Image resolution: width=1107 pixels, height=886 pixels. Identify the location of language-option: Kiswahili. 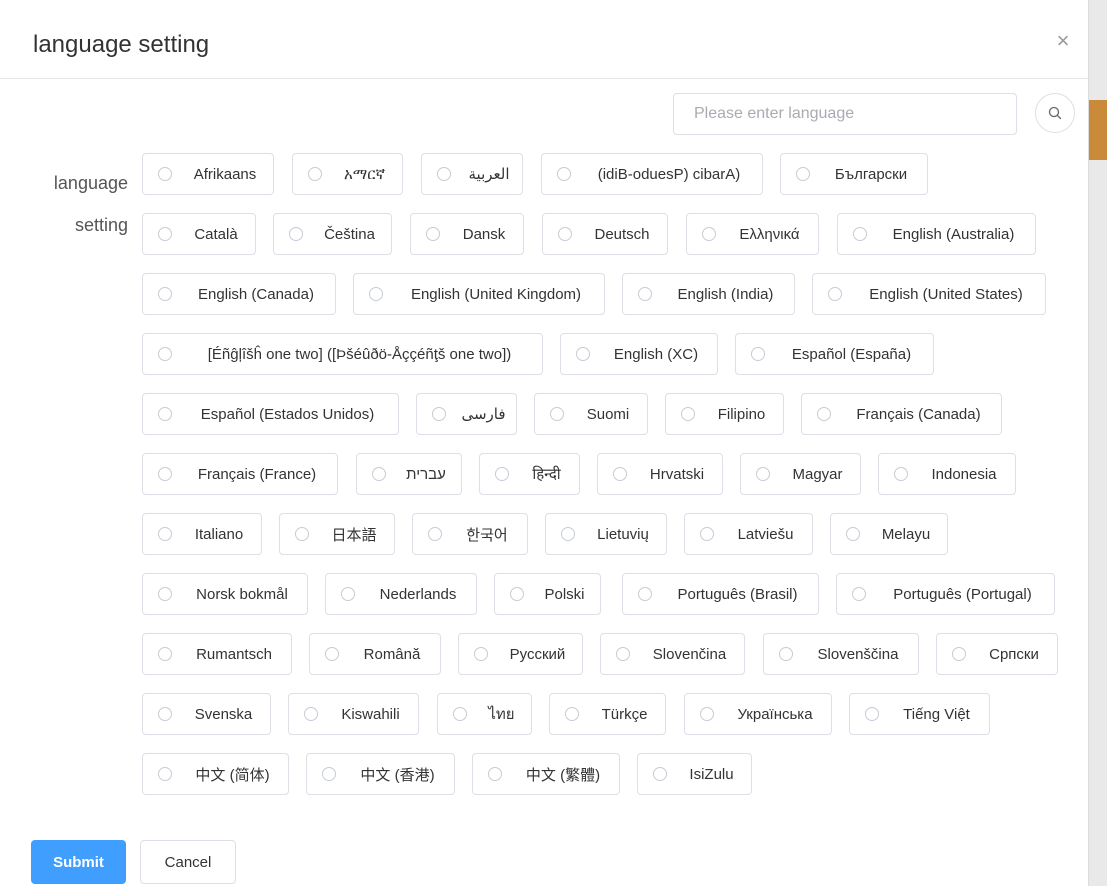
(353, 714).